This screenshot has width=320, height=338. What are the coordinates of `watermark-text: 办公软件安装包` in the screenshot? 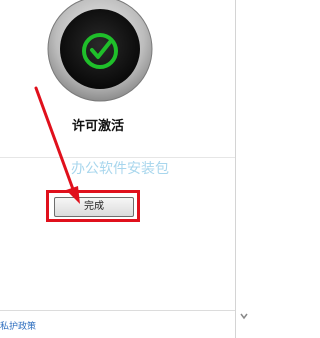 It's located at (120, 169).